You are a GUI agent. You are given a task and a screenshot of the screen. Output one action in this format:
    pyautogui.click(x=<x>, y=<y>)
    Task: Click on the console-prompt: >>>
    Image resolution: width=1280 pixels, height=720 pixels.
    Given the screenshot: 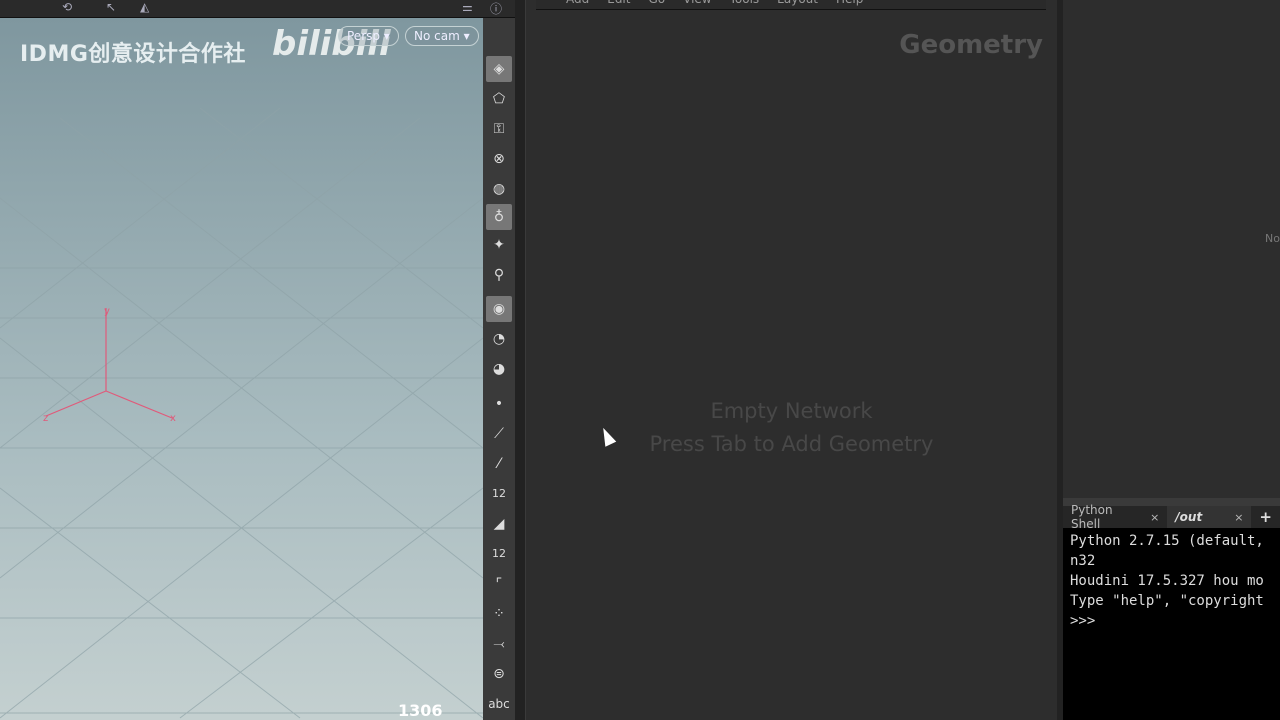 What is the action you would take?
    pyautogui.click(x=1083, y=621)
    